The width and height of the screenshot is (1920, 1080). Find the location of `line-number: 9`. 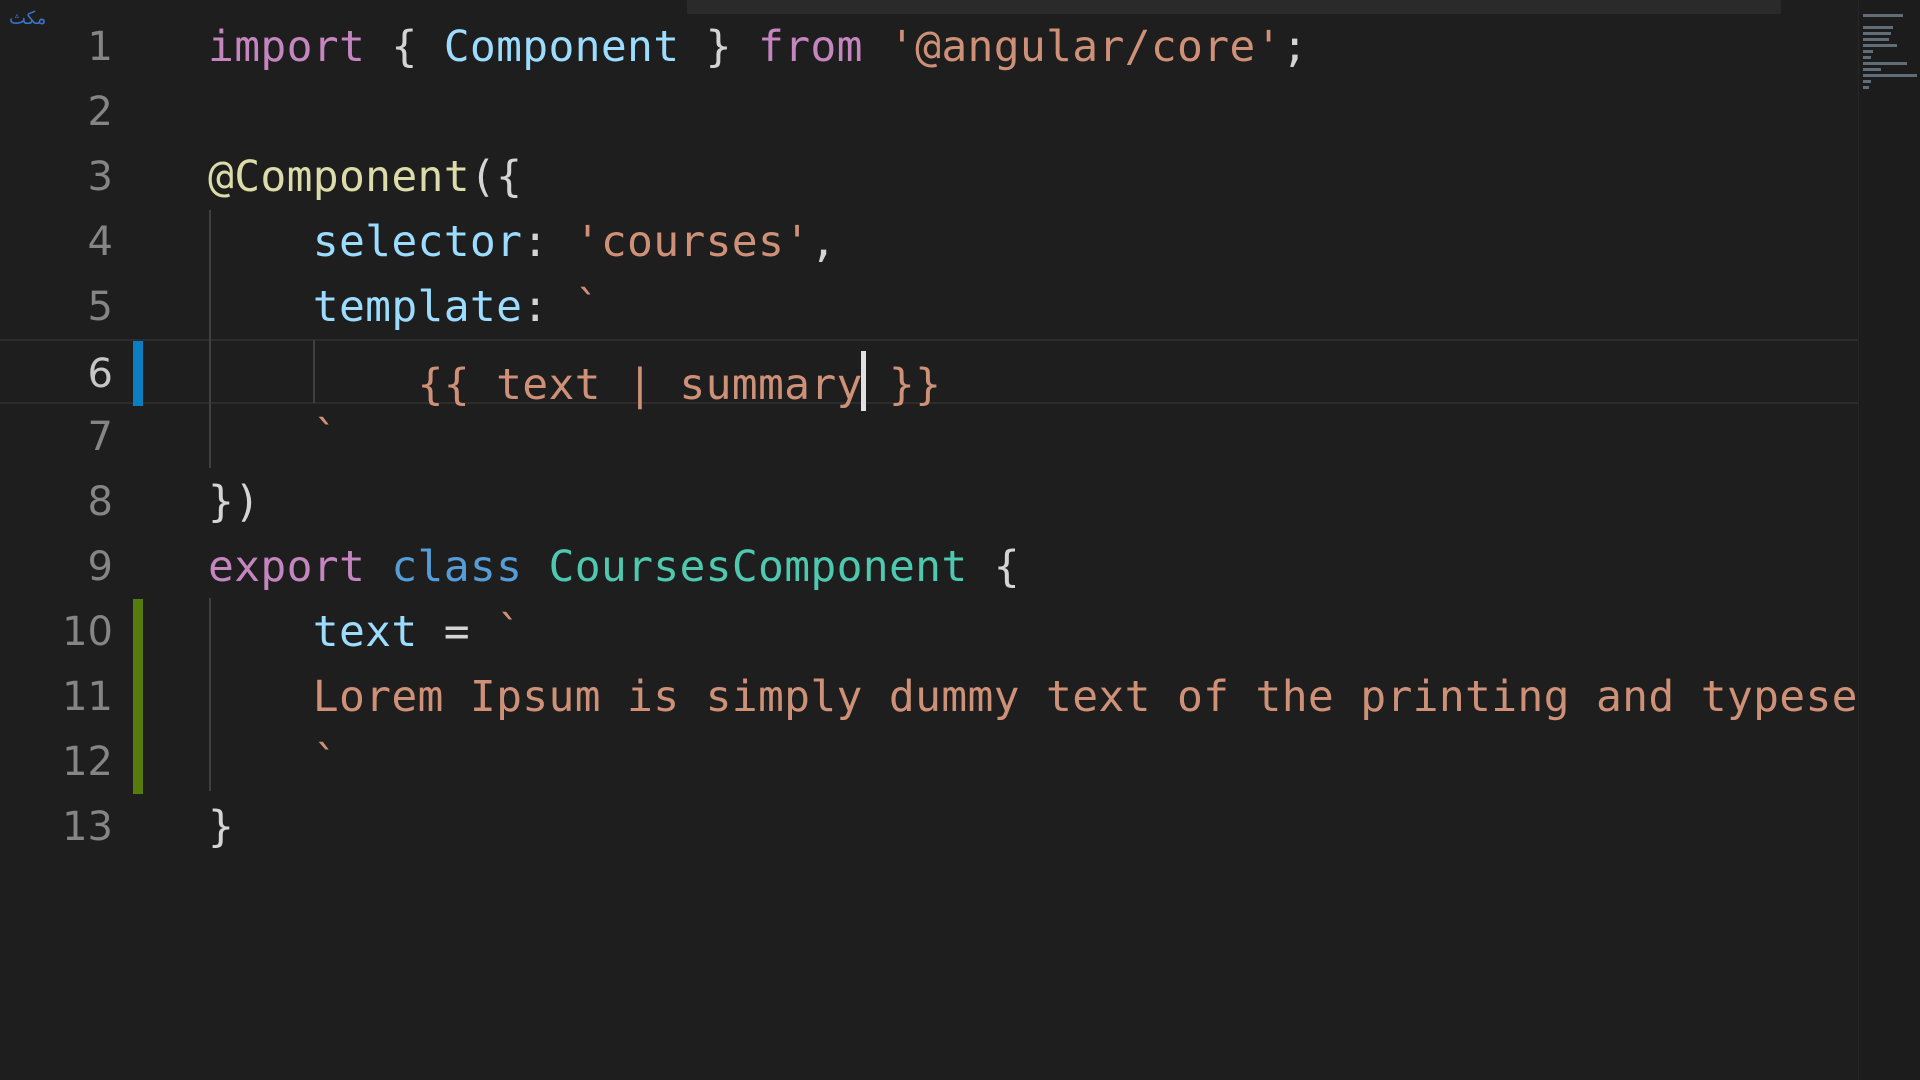

line-number: 9 is located at coordinates (100, 567).